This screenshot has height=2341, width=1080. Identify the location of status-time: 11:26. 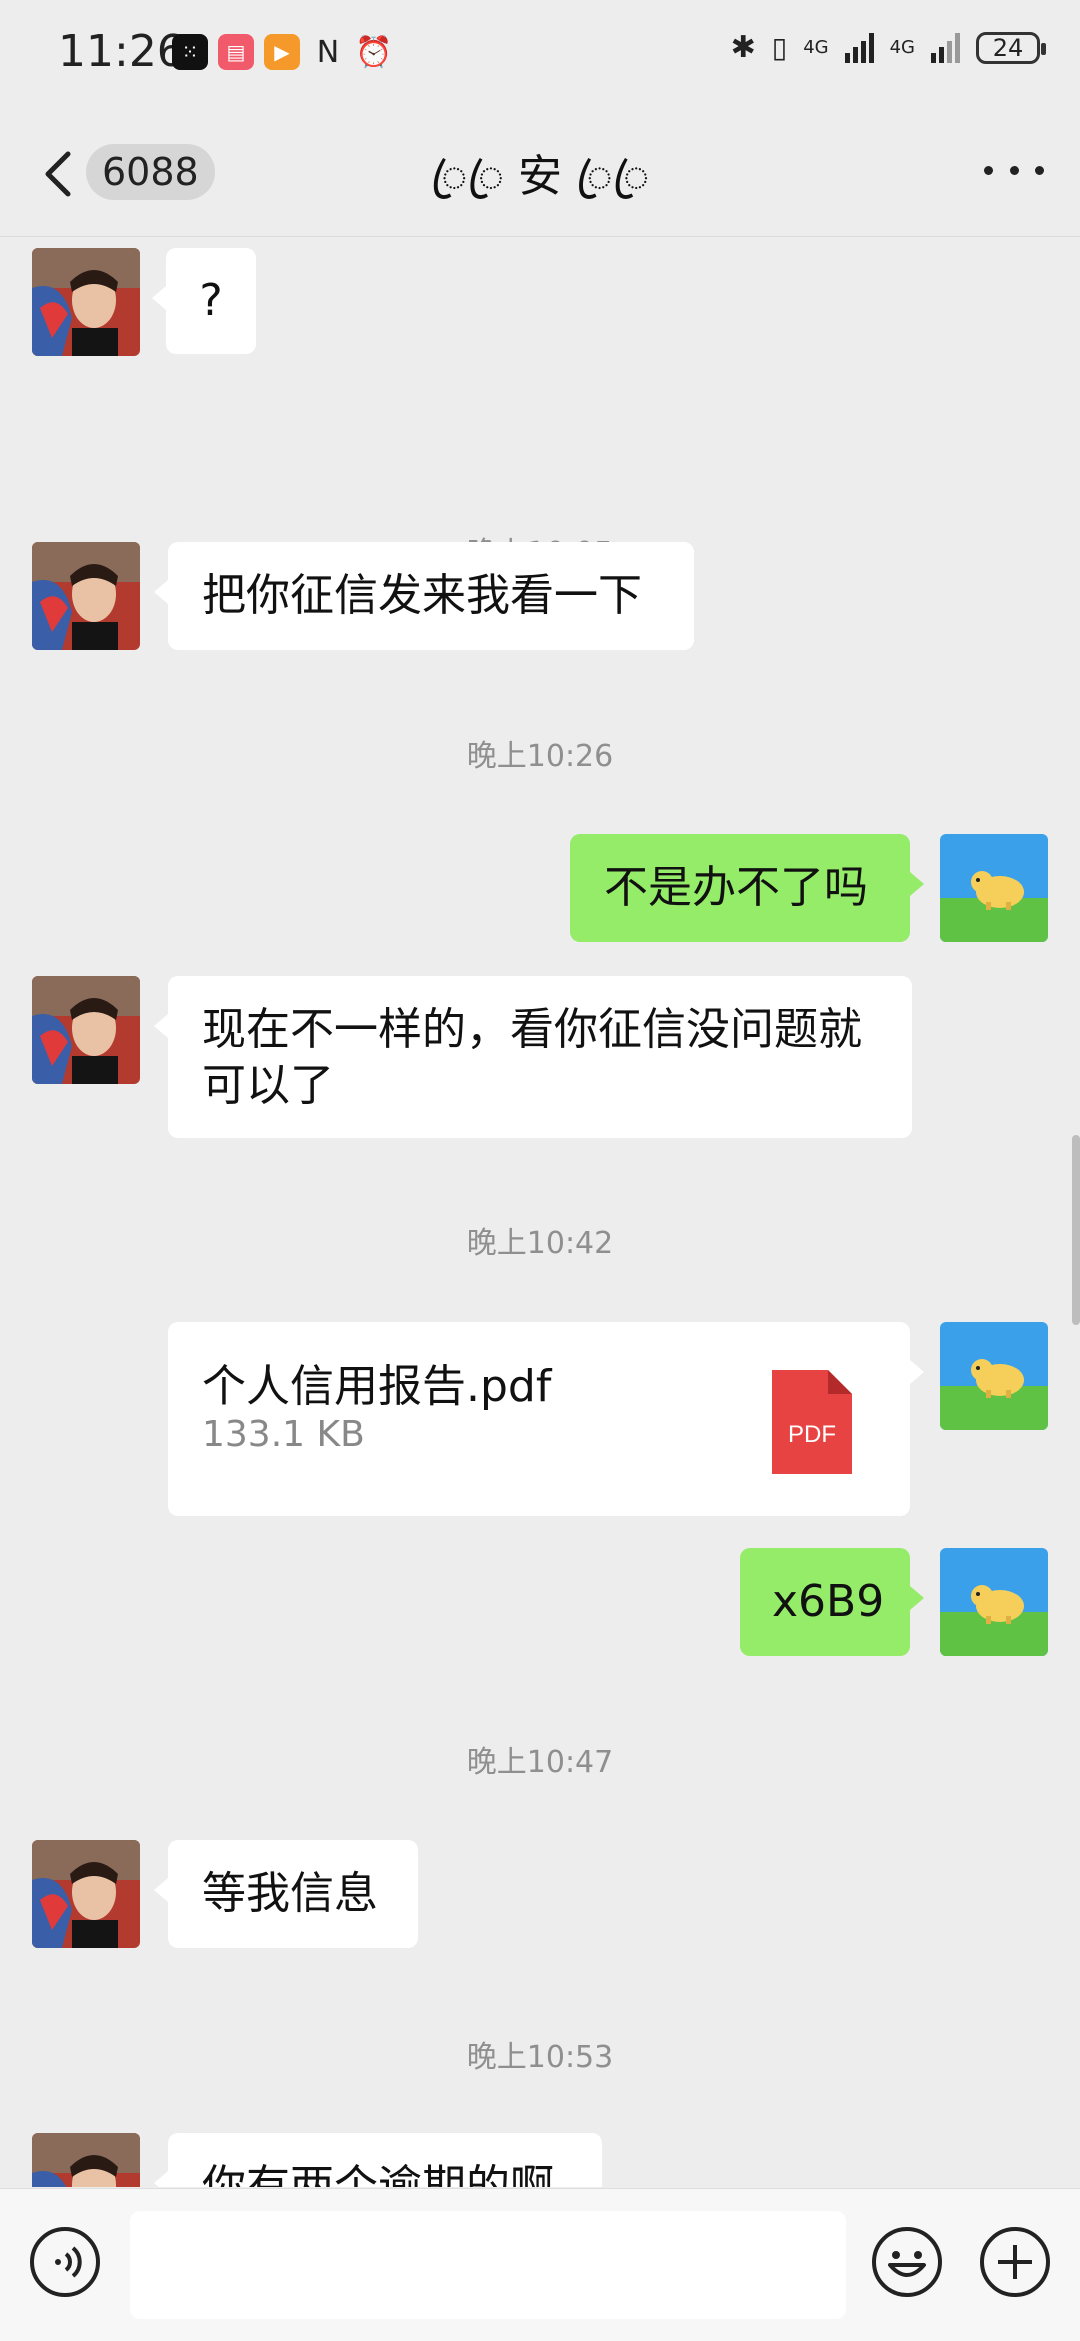
(121, 51).